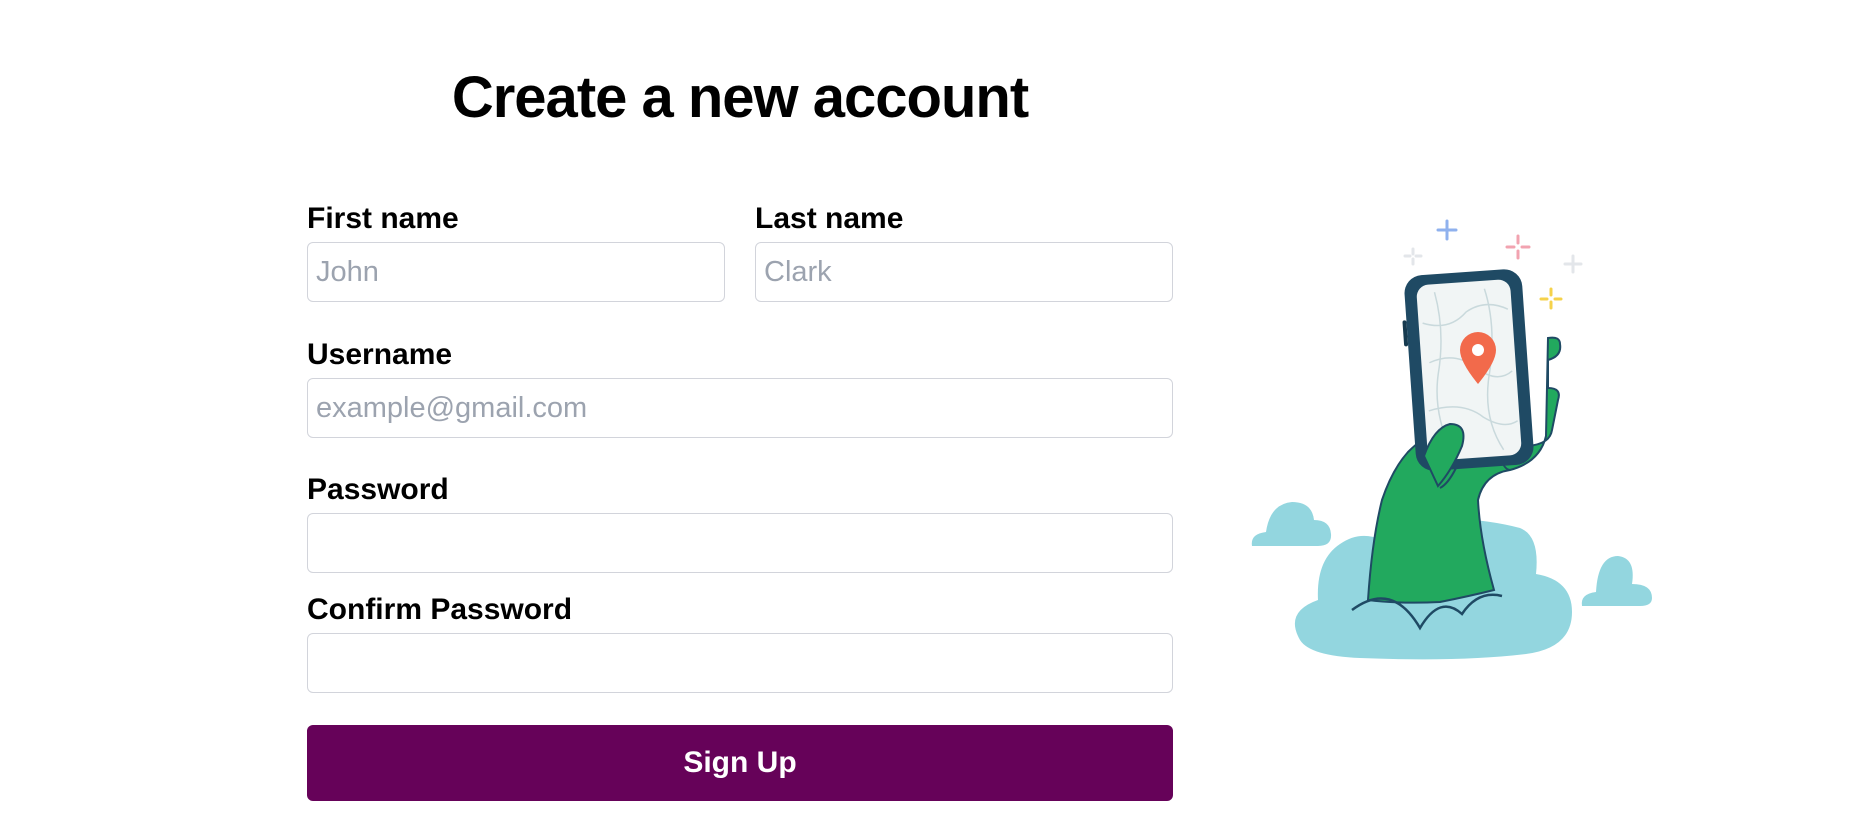  What do you see at coordinates (1551, 298) in the screenshot?
I see `sparkle-yellow-icon` at bounding box center [1551, 298].